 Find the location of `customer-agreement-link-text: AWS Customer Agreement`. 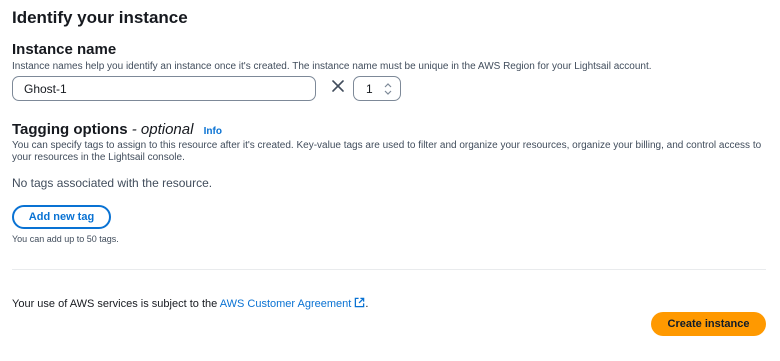

customer-agreement-link-text: AWS Customer Agreement is located at coordinates (285, 304).